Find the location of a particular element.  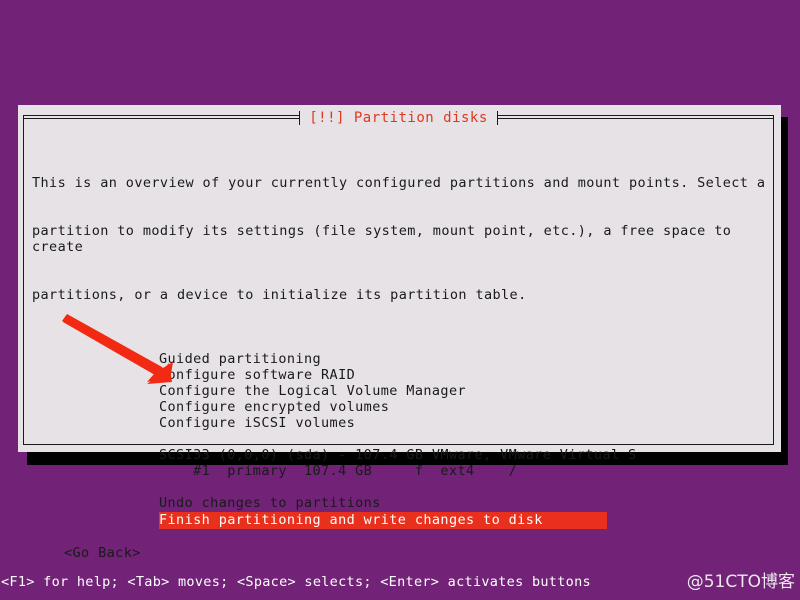

go-back-button: <Go Back> is located at coordinates (102, 553).